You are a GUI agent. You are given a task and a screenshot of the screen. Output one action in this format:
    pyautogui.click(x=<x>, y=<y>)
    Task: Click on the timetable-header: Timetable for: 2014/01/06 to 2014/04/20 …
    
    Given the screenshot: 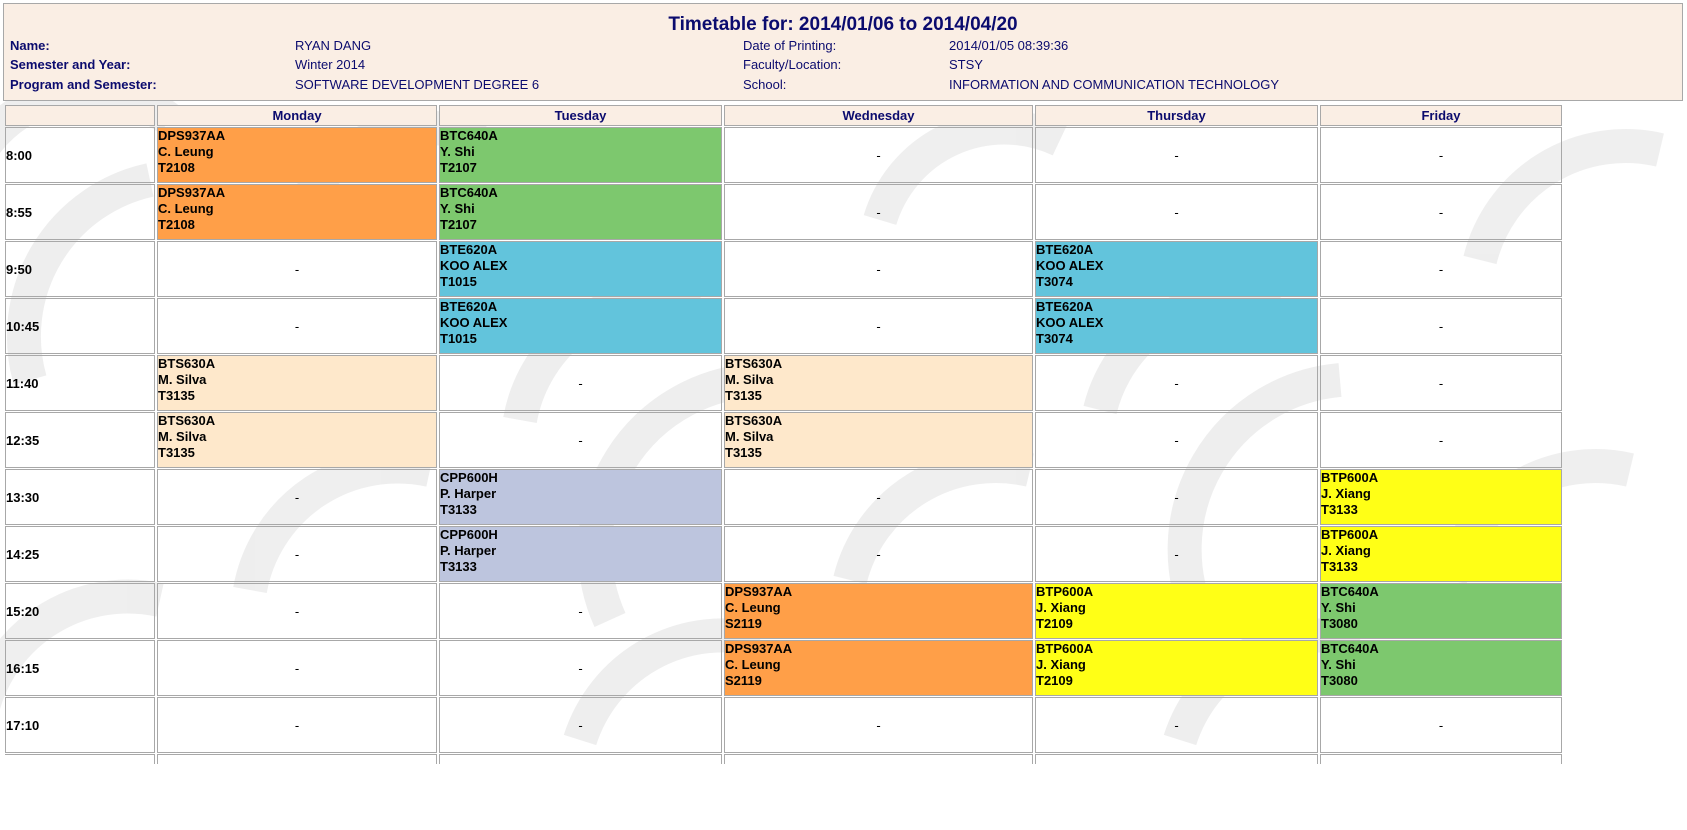 What is the action you would take?
    pyautogui.click(x=843, y=52)
    